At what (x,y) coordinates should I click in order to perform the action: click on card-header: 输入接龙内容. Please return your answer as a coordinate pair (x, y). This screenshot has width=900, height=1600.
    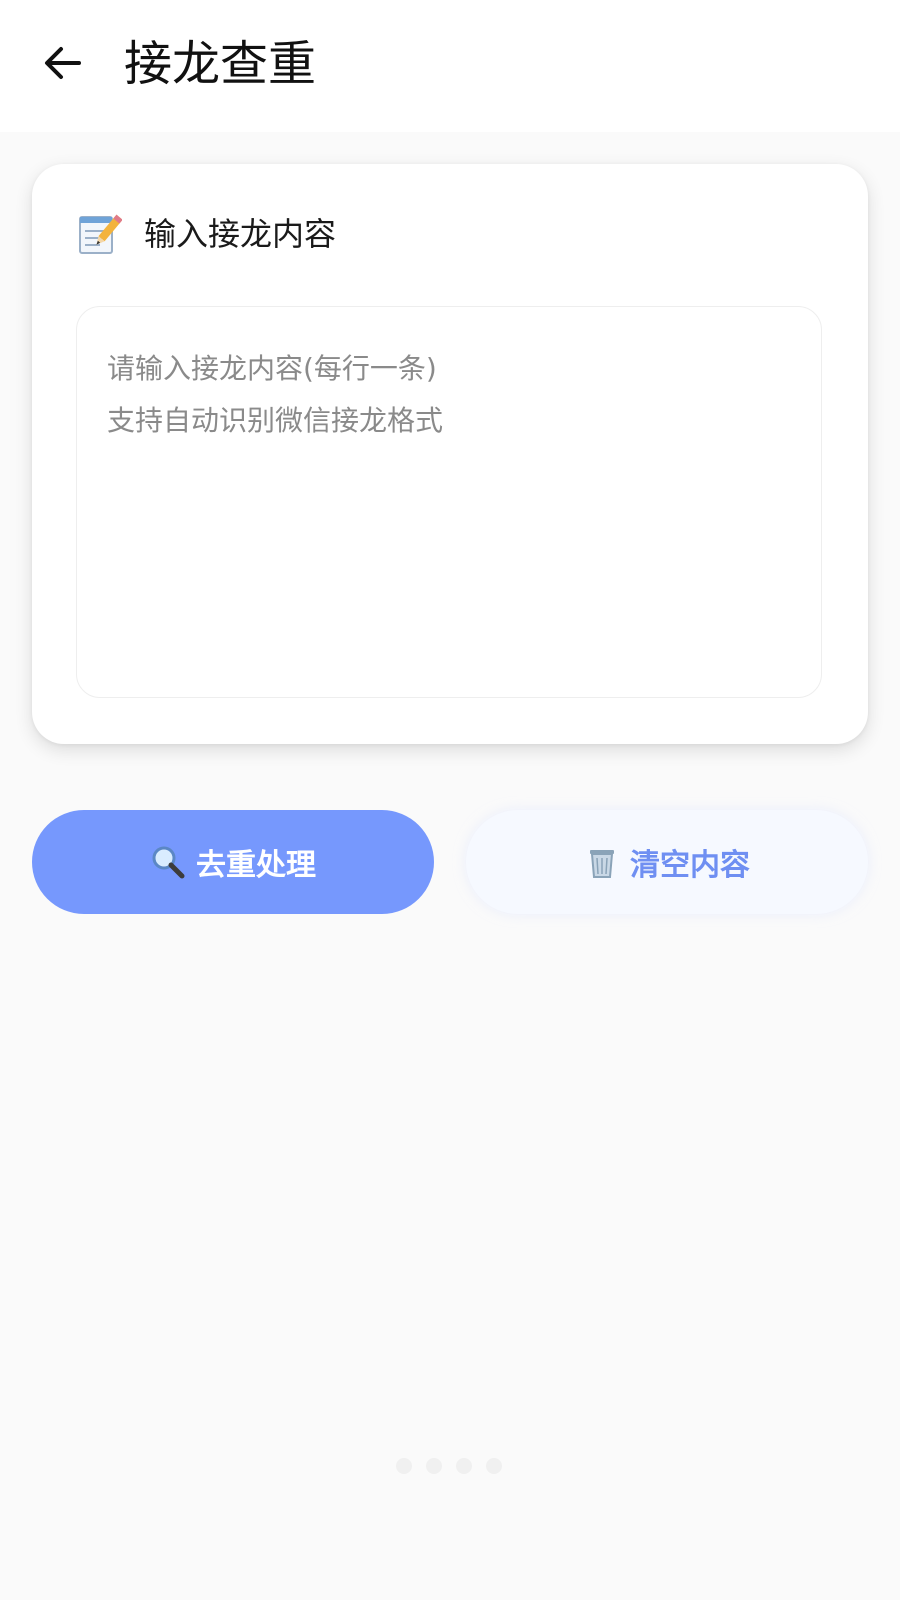
    Looking at the image, I should click on (206, 234).